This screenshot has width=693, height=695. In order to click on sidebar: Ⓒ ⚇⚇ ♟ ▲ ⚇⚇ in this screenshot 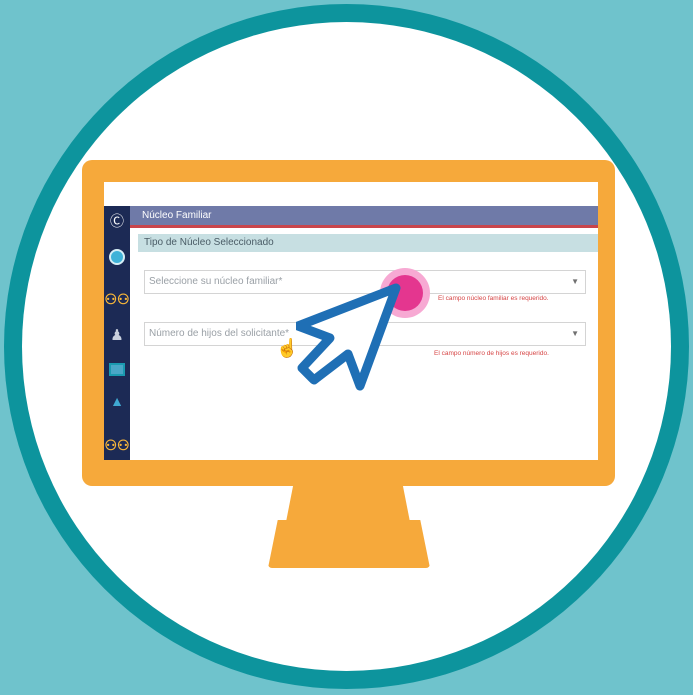, I will do `click(117, 333)`.